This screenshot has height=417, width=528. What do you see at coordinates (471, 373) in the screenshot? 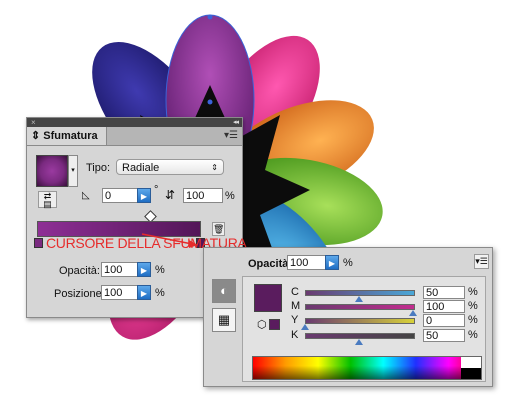
I see `spectrum-black` at bounding box center [471, 373].